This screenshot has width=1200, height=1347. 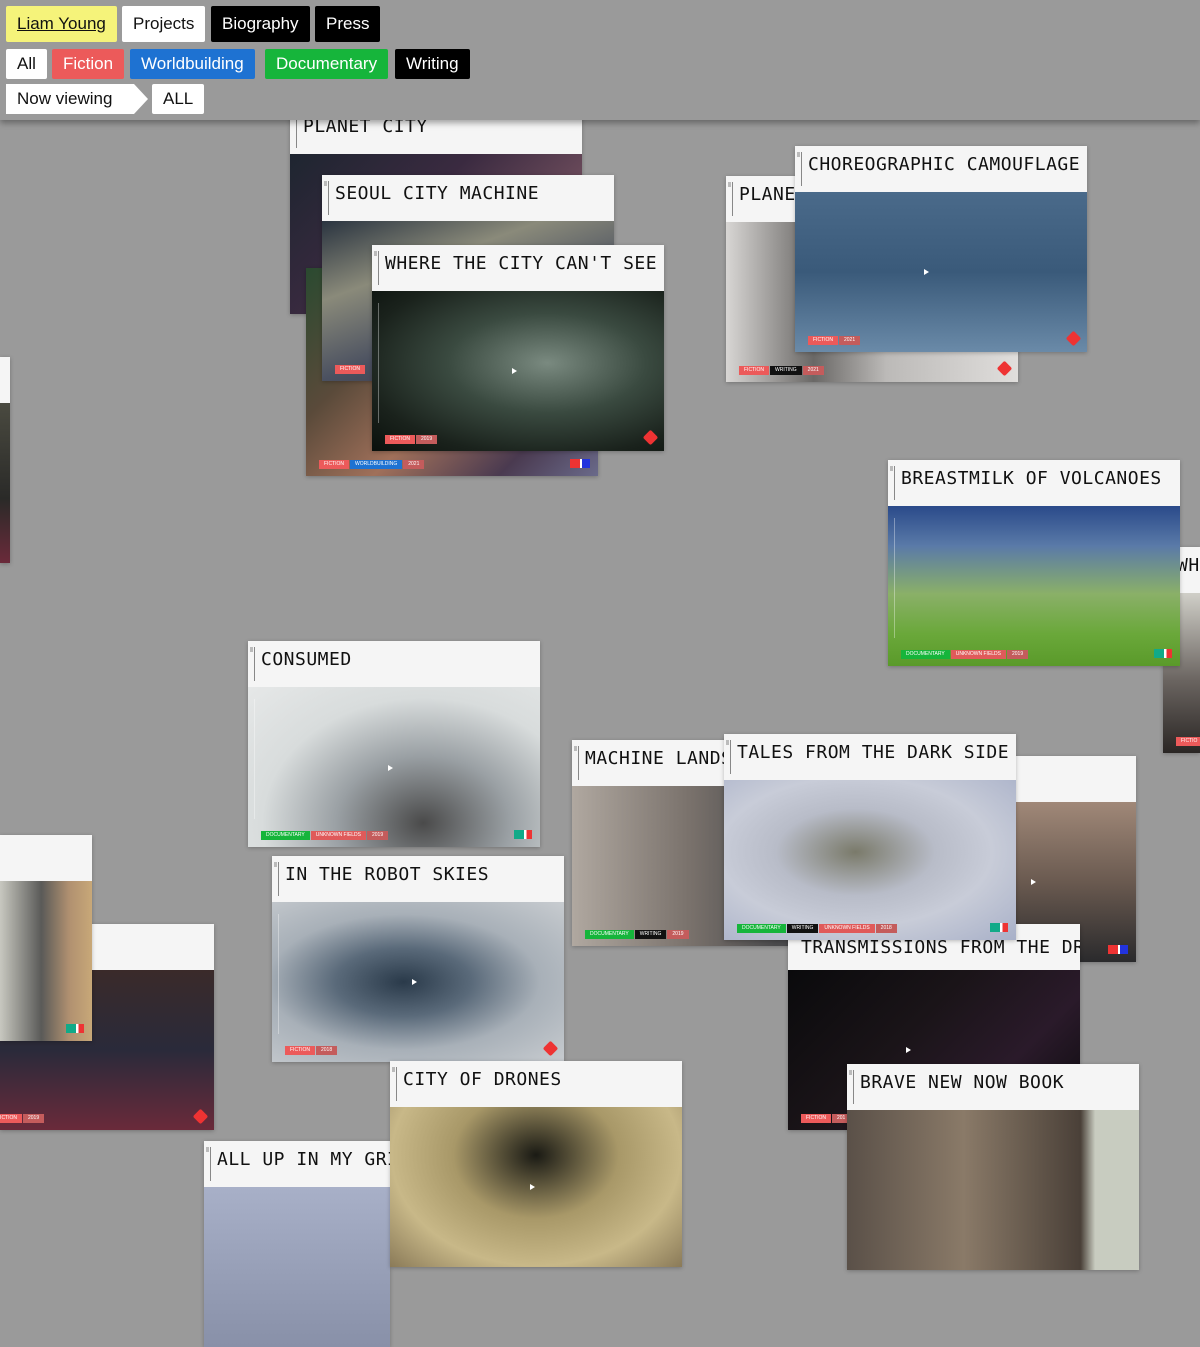 I want to click on project-title: CITY OF DRONES, so click(x=482, y=1079).